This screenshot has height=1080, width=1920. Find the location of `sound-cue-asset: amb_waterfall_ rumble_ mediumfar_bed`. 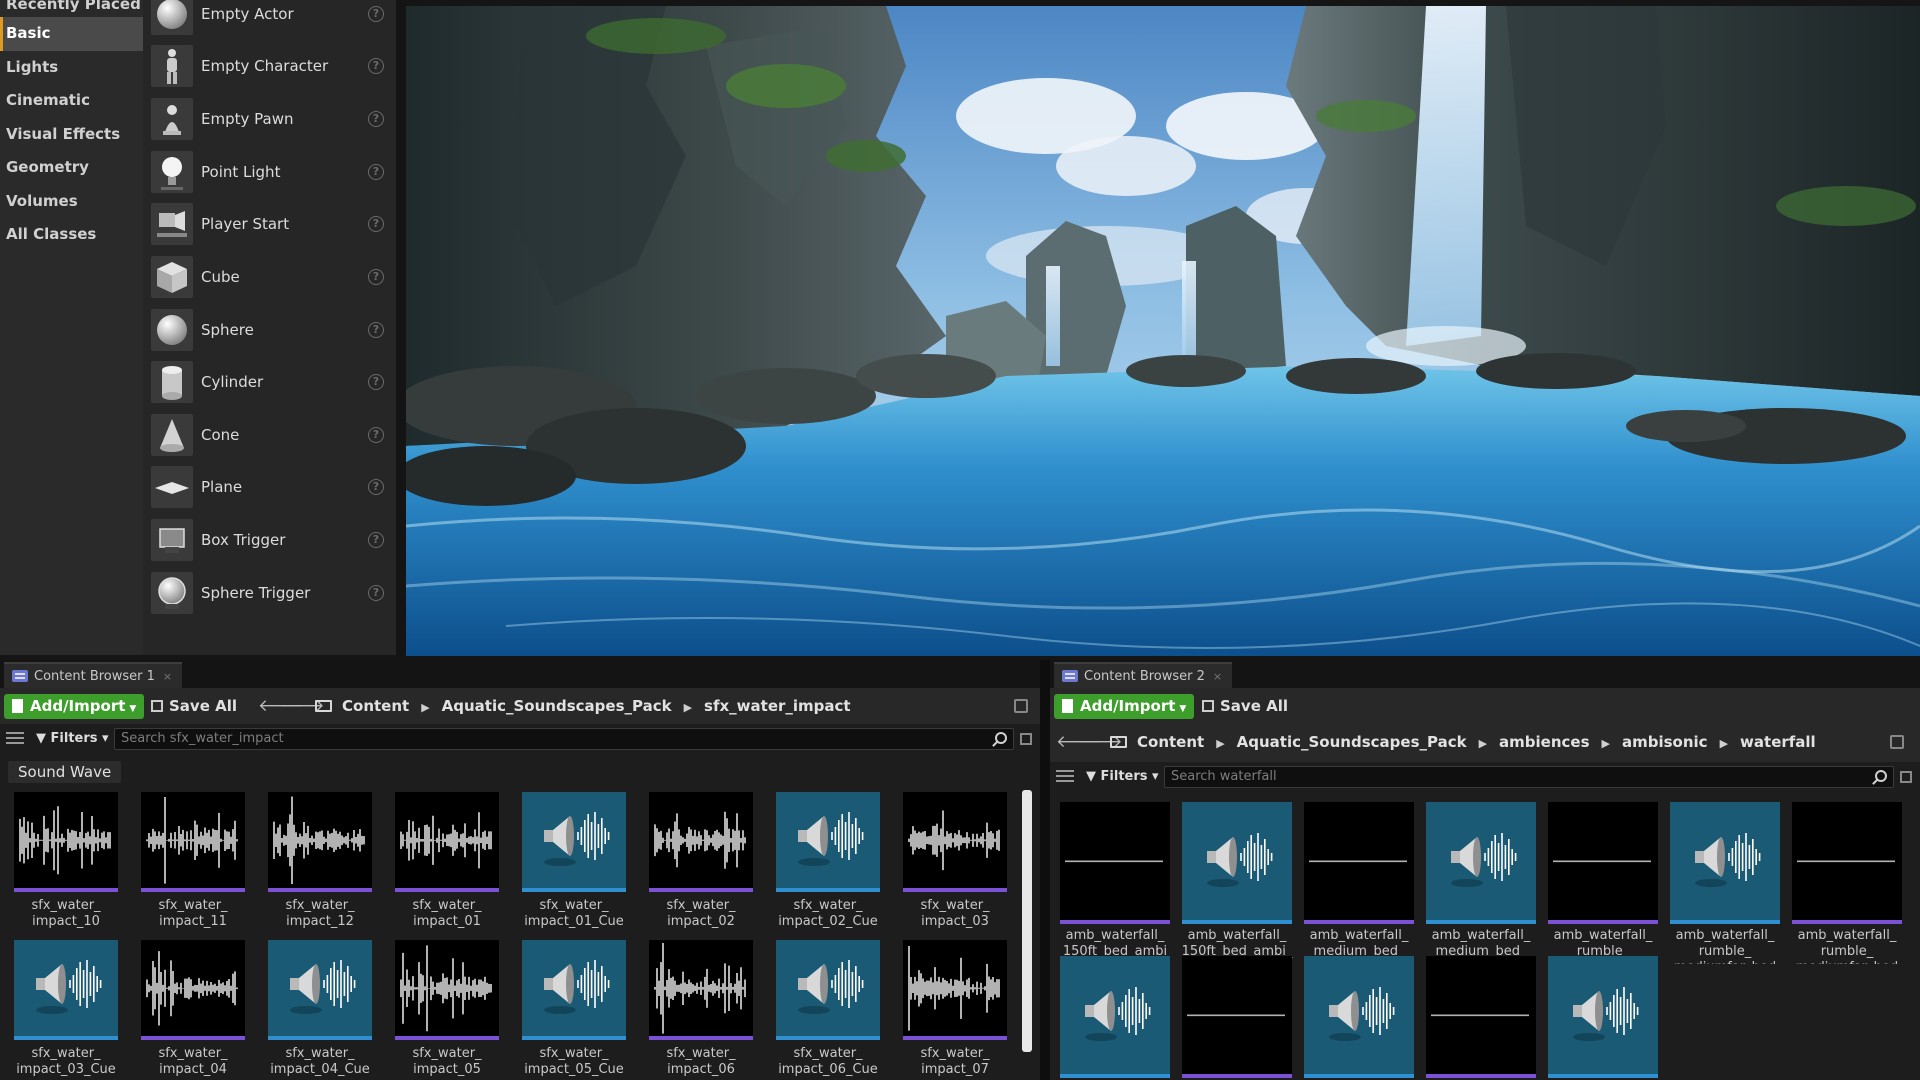

sound-cue-asset: amb_waterfall_ rumble_ mediumfar_bed is located at coordinates (1725, 883).